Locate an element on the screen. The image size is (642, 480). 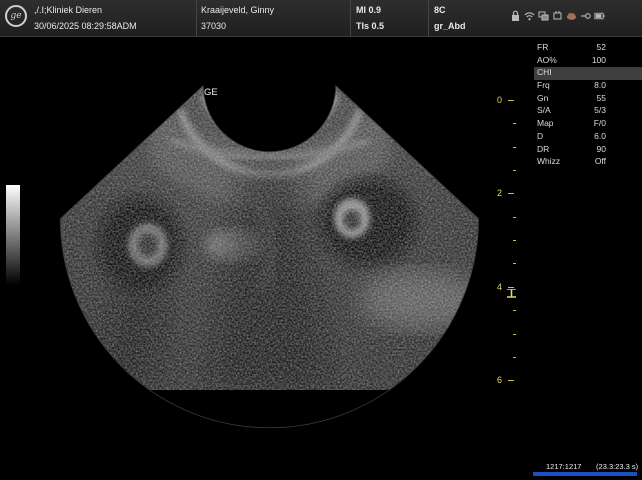
cine-frame-counter: 1217:1217 (23.3:23.3 s) is located at coordinates (592, 466).